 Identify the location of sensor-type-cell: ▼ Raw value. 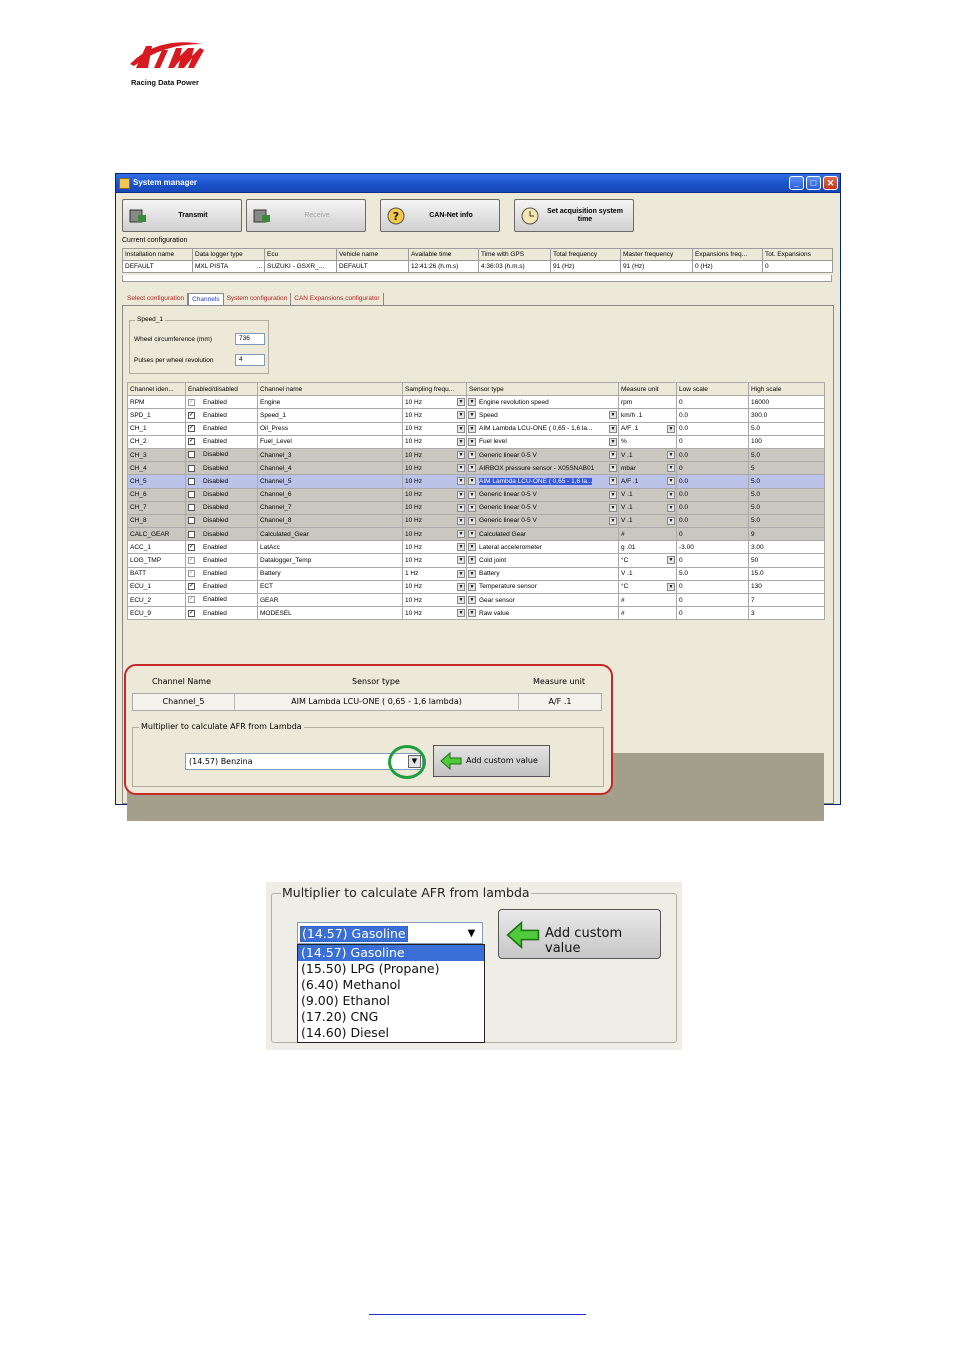
(542, 613).